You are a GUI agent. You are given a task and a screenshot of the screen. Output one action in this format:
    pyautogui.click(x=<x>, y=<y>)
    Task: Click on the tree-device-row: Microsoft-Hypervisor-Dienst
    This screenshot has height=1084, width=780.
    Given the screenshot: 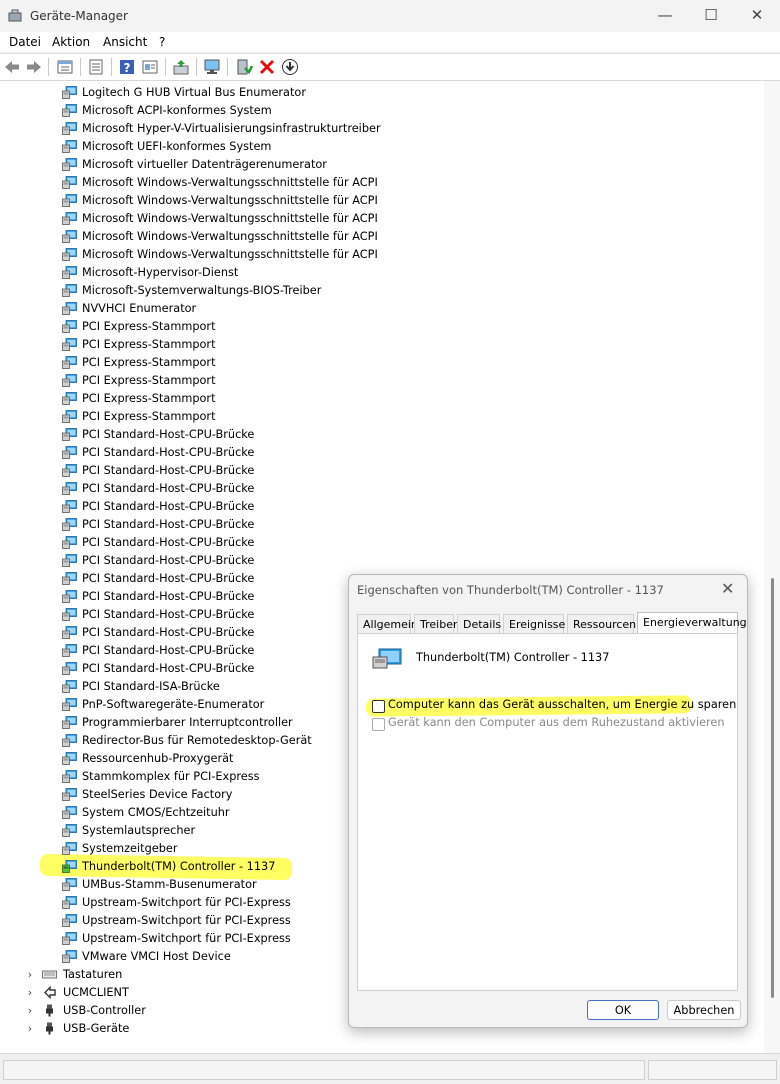 What is the action you would take?
    pyautogui.click(x=380, y=273)
    